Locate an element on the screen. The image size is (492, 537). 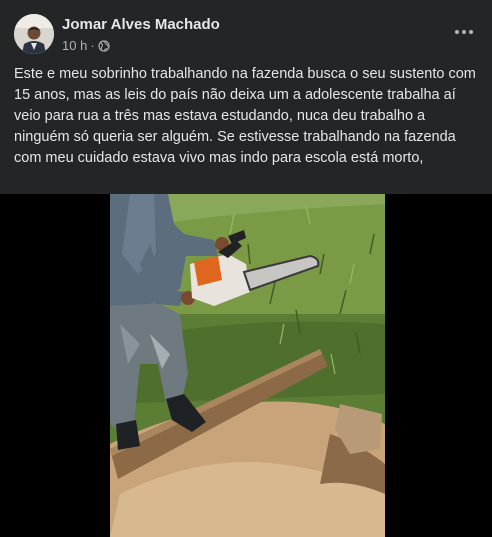
post-meta: 10 h · is located at coordinates (86, 45).